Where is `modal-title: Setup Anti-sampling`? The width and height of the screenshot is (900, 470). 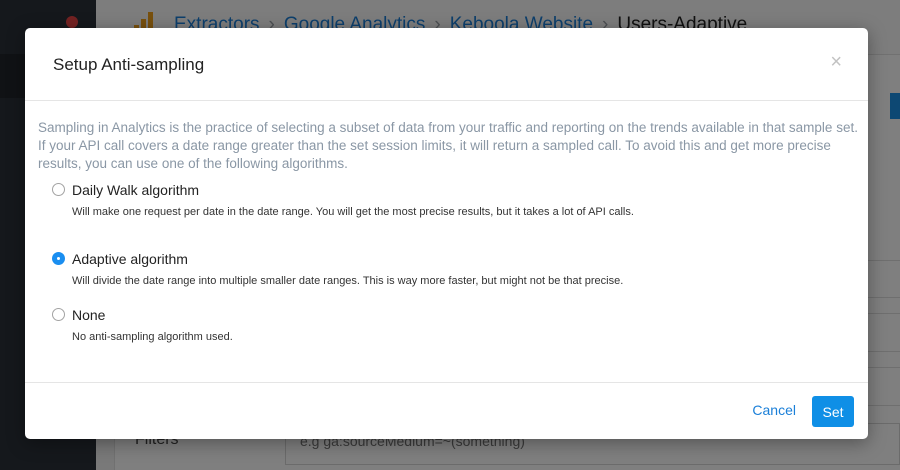 modal-title: Setup Anti-sampling is located at coordinates (129, 64).